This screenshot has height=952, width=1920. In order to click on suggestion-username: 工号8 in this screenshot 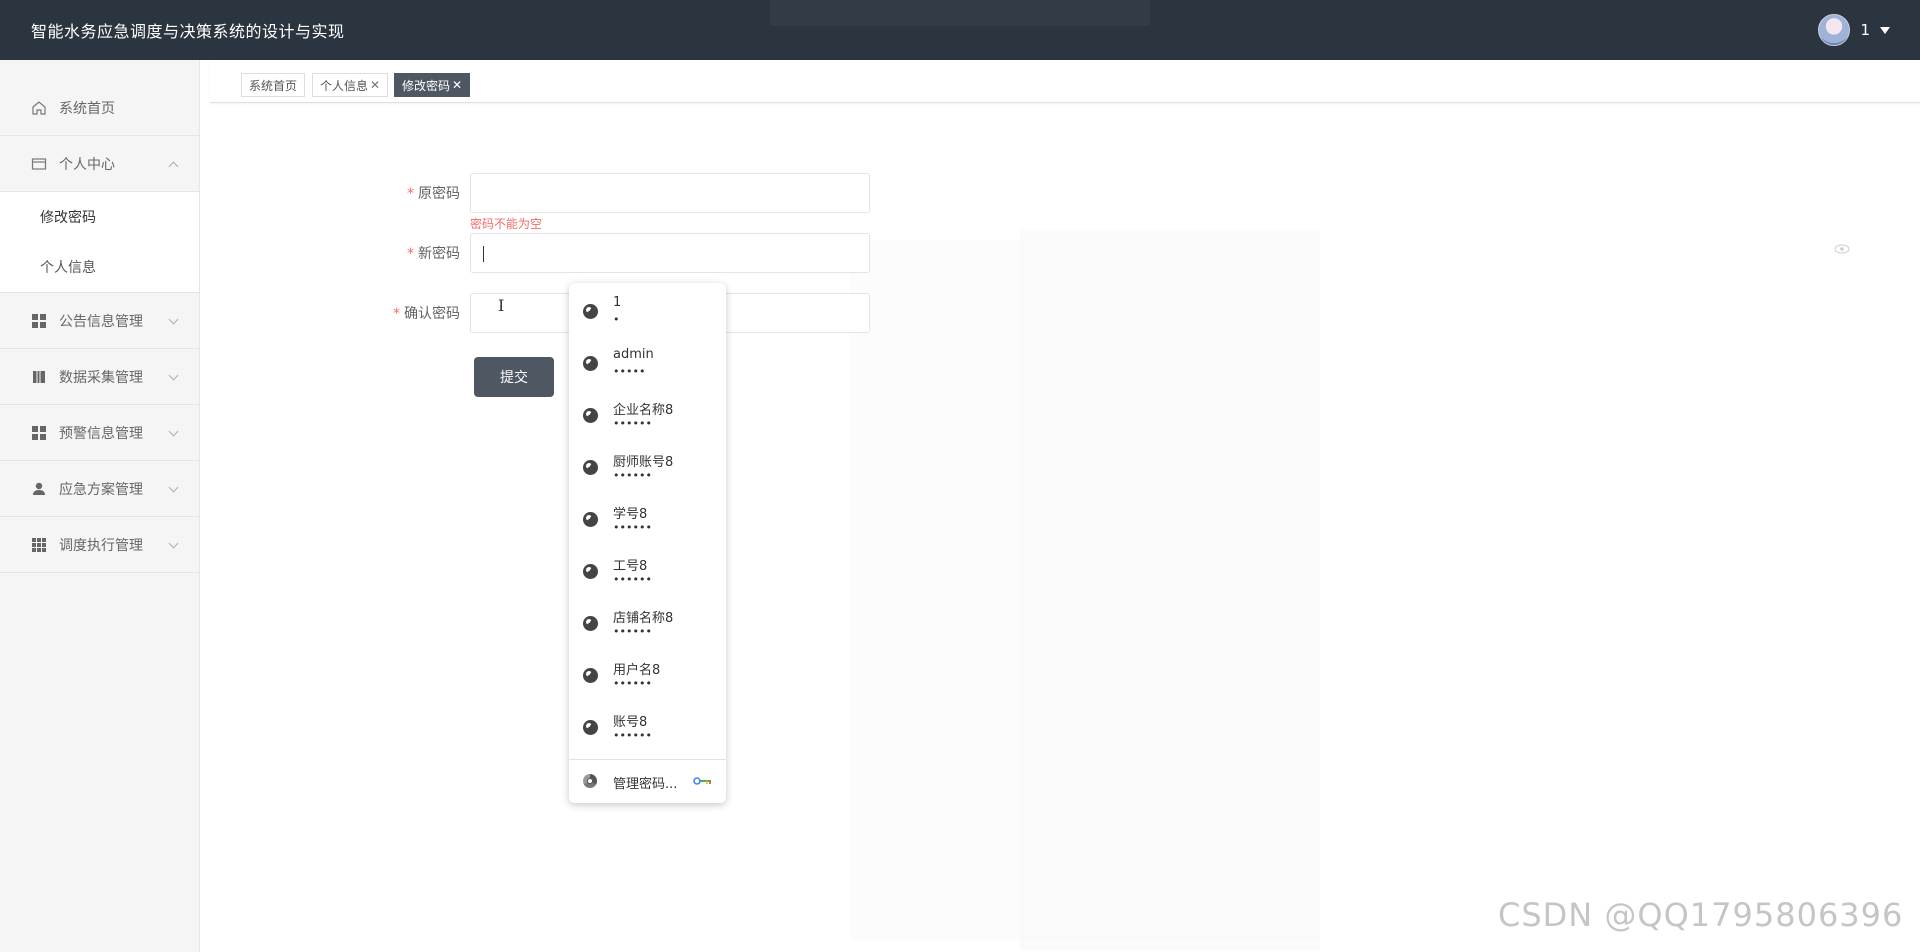, I will do `click(630, 566)`.